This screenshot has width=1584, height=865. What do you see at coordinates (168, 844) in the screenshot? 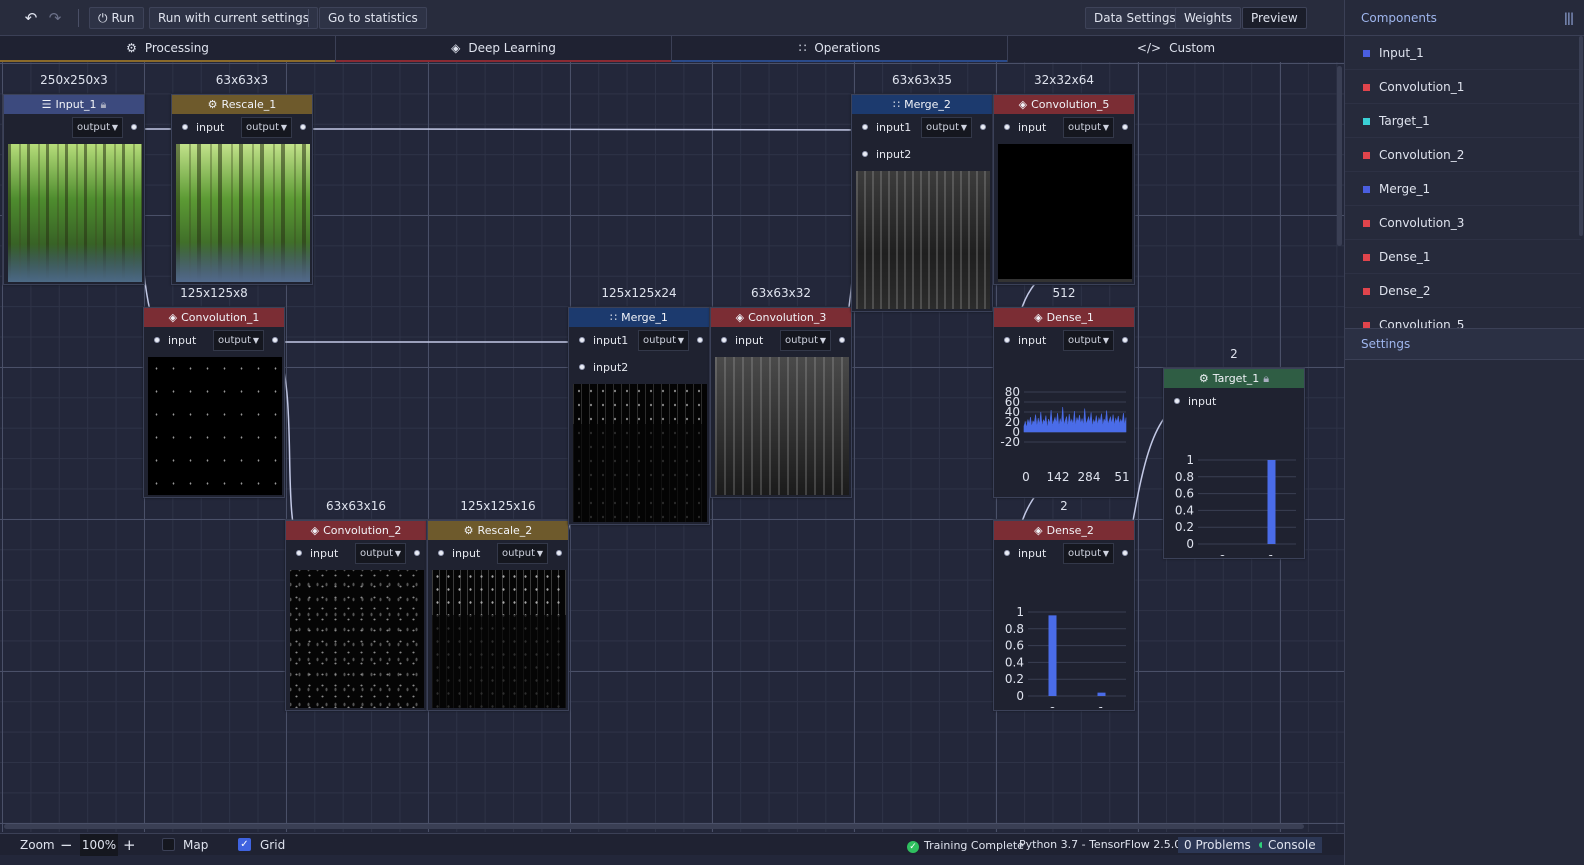
I see `map-checkbox` at bounding box center [168, 844].